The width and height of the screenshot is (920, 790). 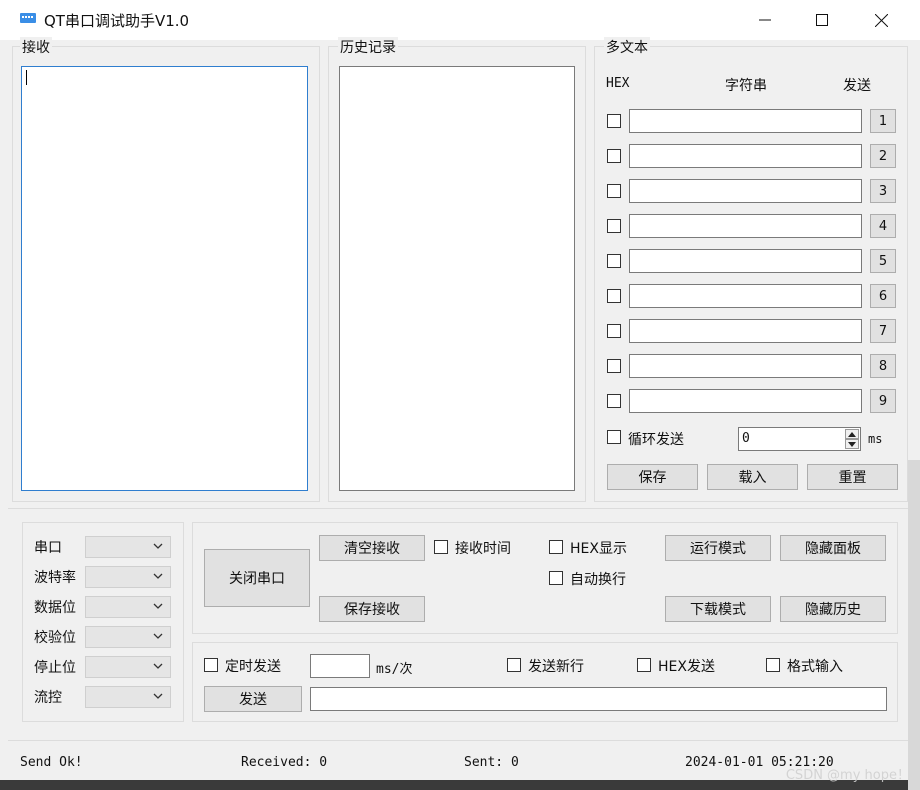 What do you see at coordinates (718, 548) in the screenshot?
I see `run-mode-button: 运行模式` at bounding box center [718, 548].